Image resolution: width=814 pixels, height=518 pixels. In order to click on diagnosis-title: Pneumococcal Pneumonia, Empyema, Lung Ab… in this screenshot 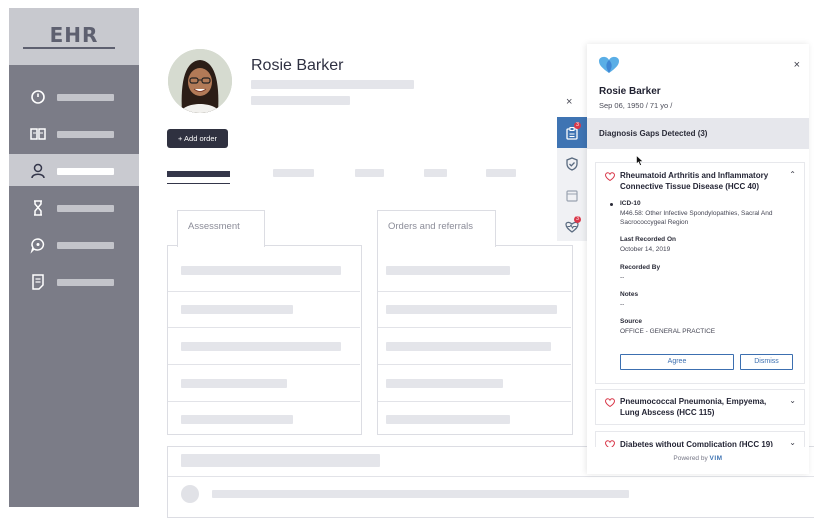, I will do `click(693, 407)`.